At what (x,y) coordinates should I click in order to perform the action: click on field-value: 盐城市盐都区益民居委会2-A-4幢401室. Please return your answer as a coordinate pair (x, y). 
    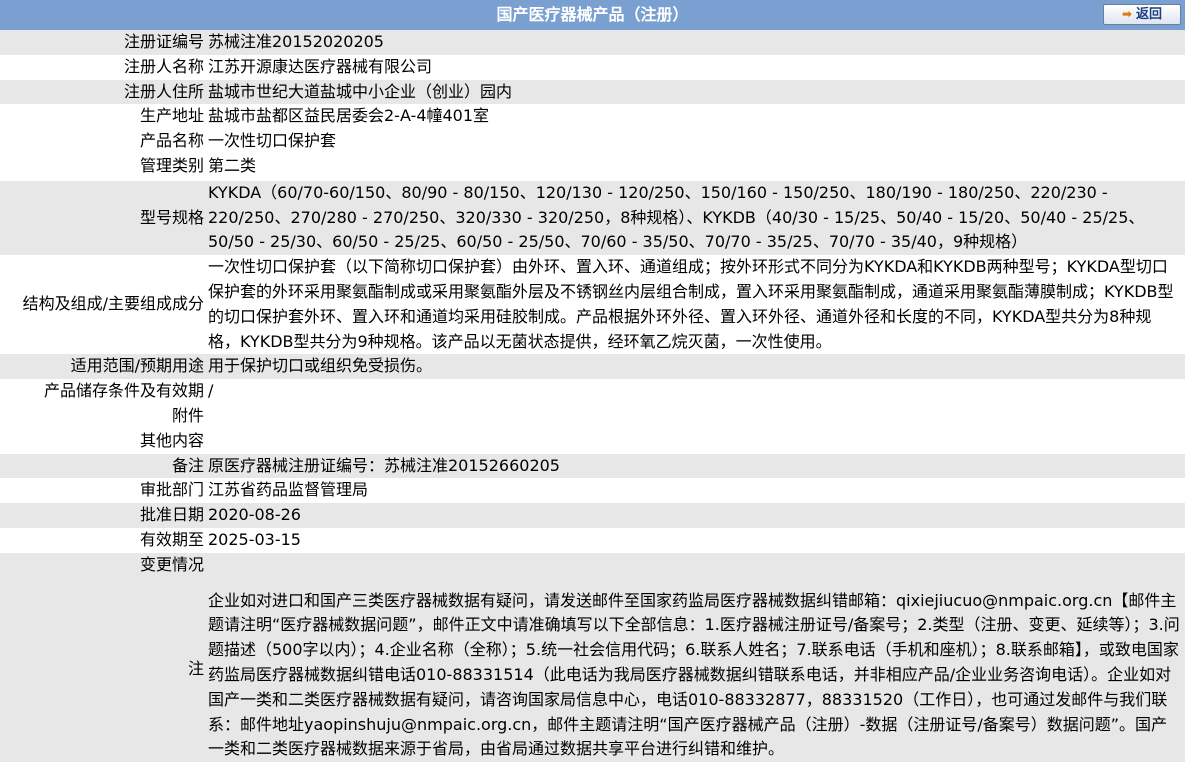
    Looking at the image, I should click on (349, 116).